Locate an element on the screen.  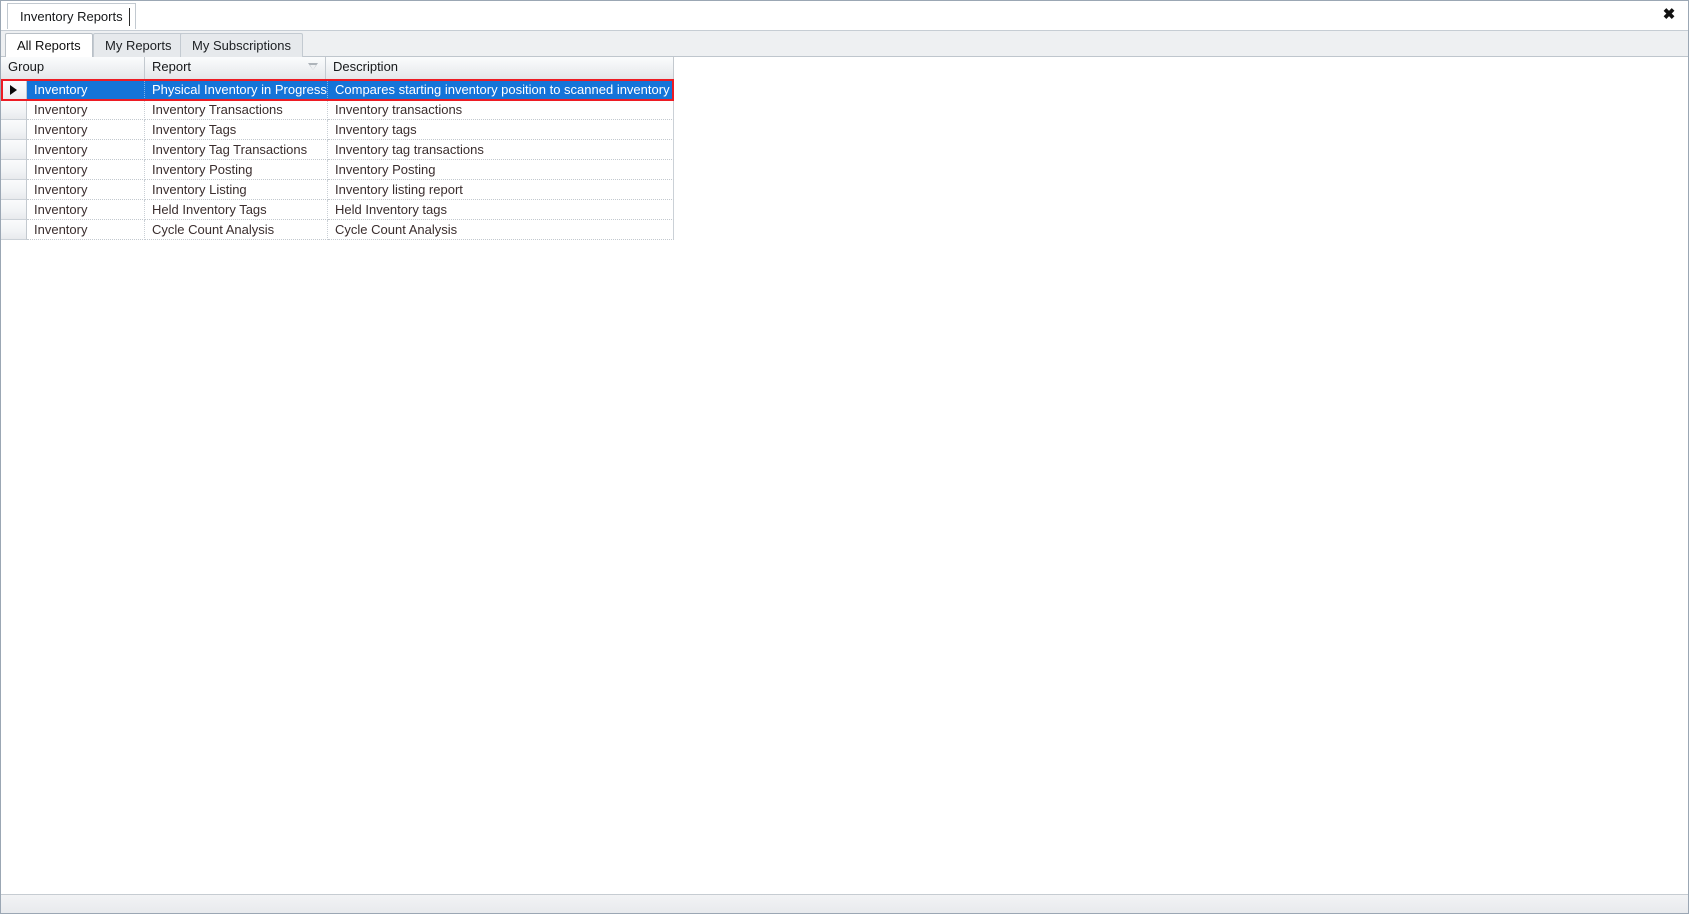
table-row: Inventory Inventory Tags Inventory tags is located at coordinates (337, 130).